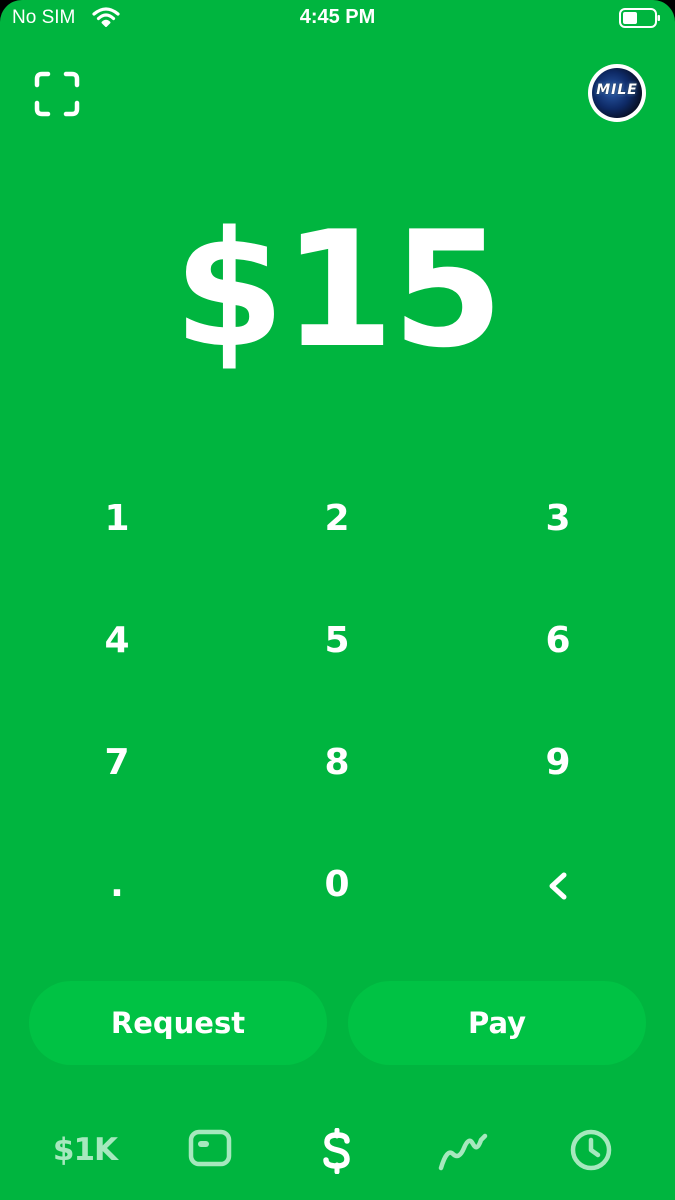  Describe the element at coordinates (337, 513) in the screenshot. I see `key-2: 2` at that location.